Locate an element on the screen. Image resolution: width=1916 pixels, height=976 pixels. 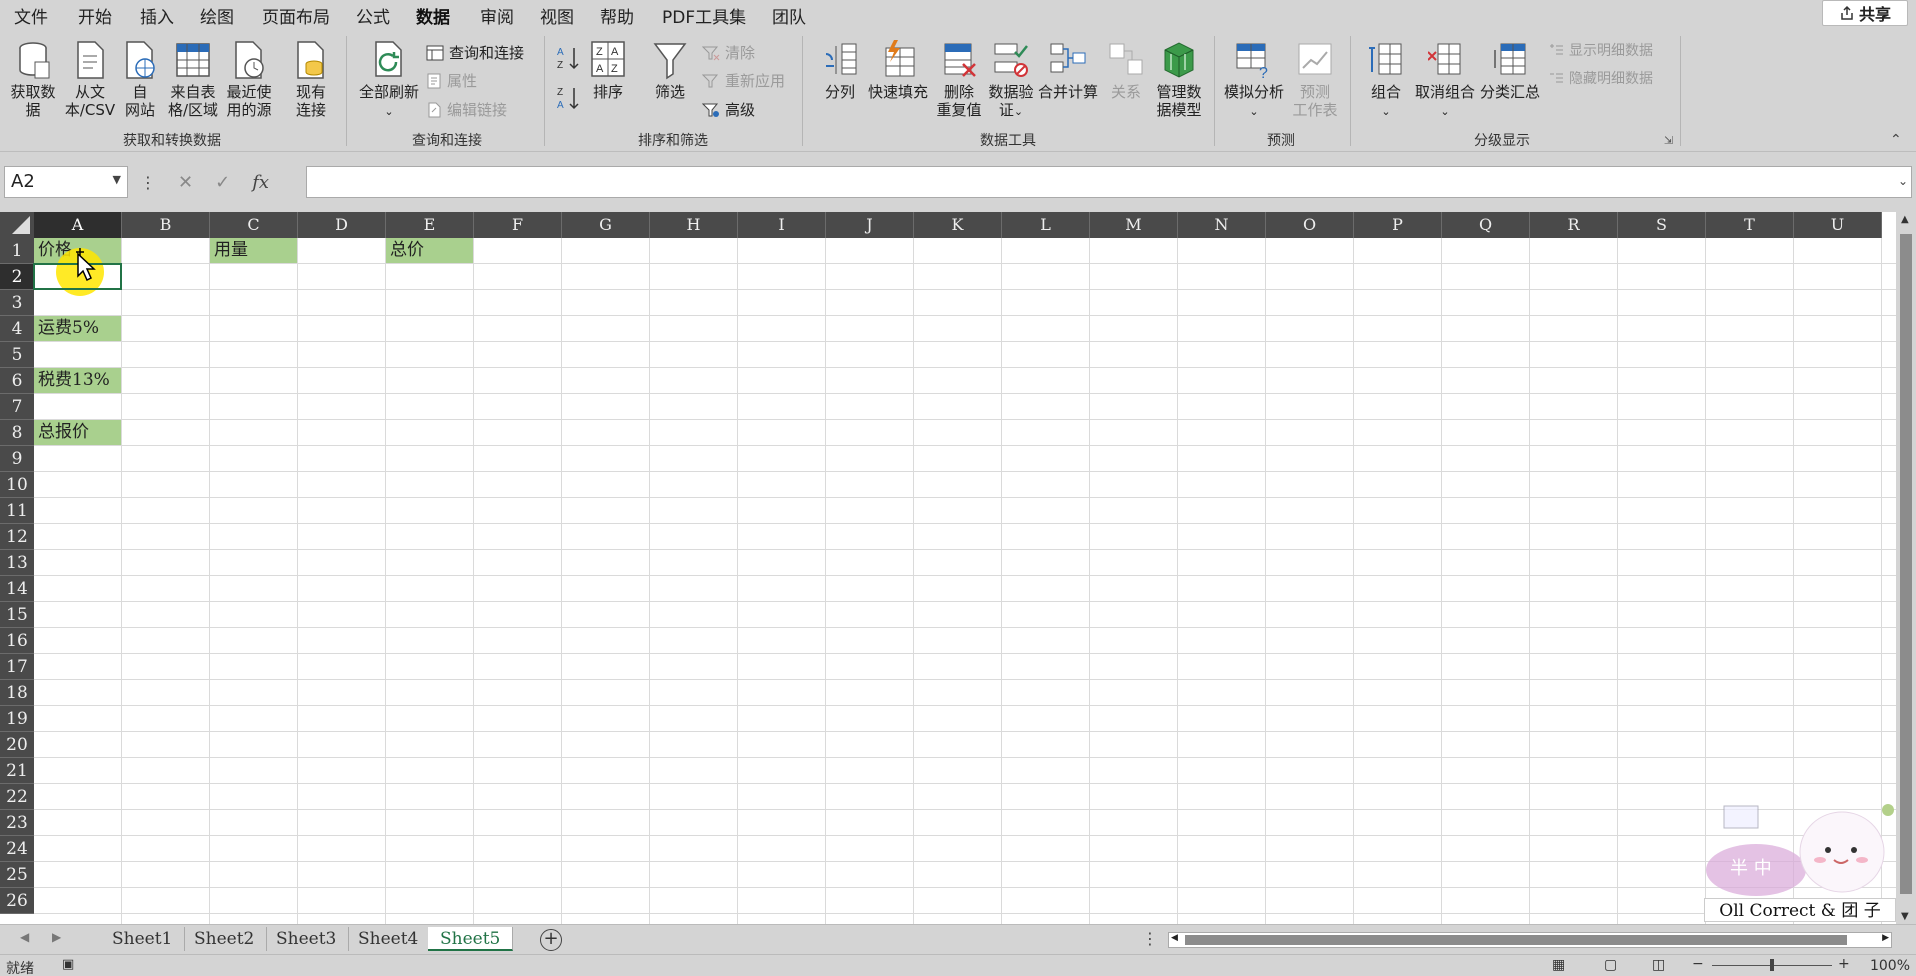
confirm-icon: ✓ is located at coordinates (222, 182).